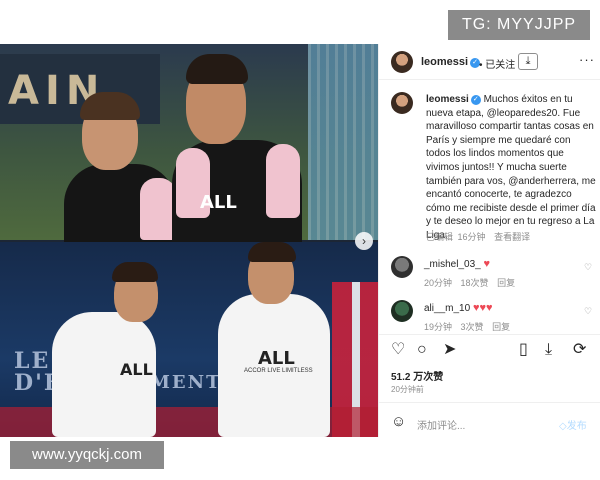 The width and height of the screenshot is (600, 480). What do you see at coordinates (447, 308) in the screenshot?
I see `comment-2-username: ali__m_10` at bounding box center [447, 308].